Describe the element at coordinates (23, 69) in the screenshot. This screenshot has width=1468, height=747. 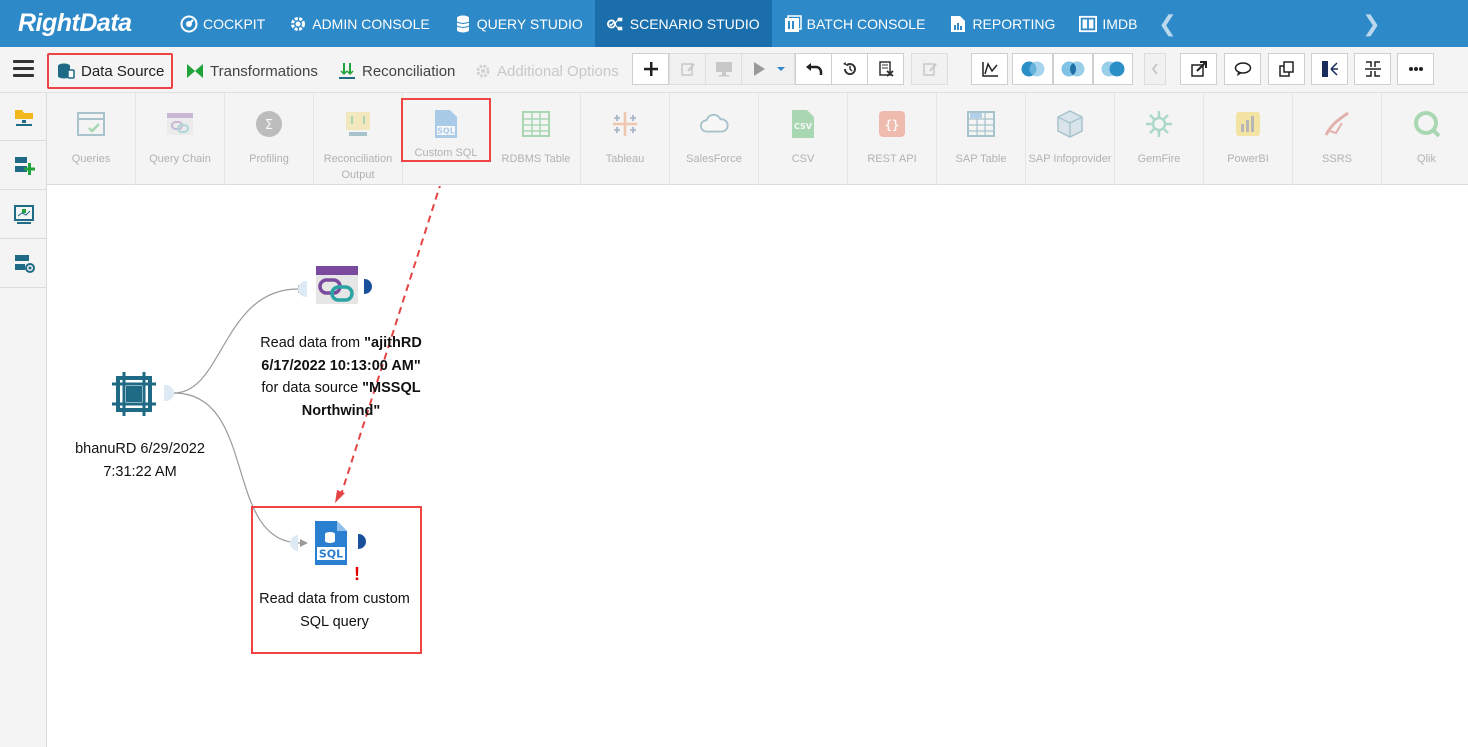
I see `menu-icon` at that location.